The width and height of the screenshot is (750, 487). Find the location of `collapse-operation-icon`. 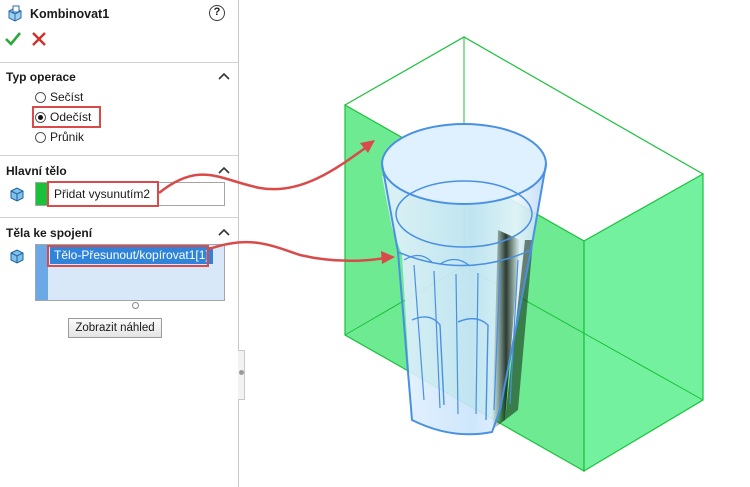

collapse-operation-icon is located at coordinates (224, 76).